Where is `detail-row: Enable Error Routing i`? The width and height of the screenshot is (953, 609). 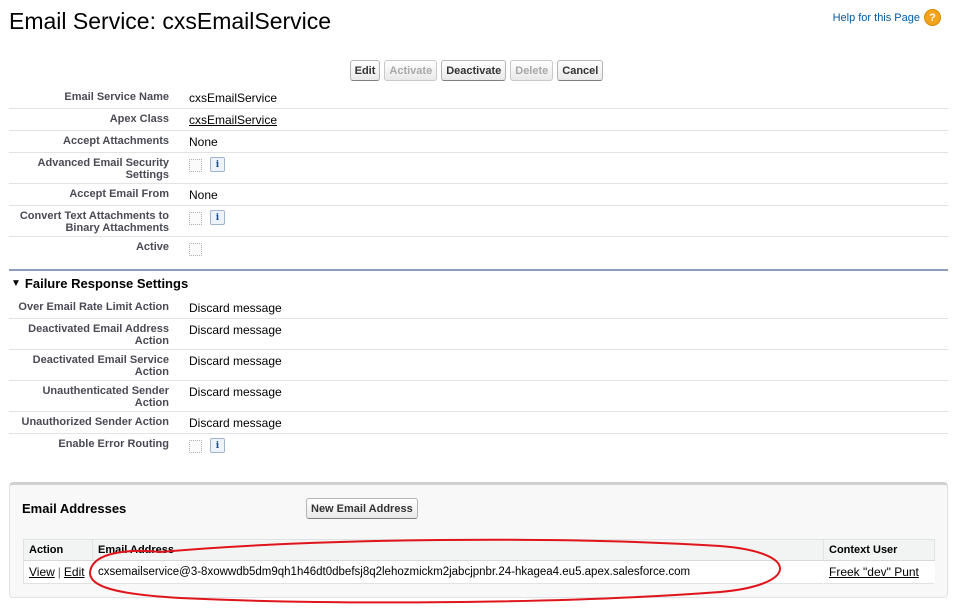 detail-row: Enable Error Routing i is located at coordinates (478, 445).